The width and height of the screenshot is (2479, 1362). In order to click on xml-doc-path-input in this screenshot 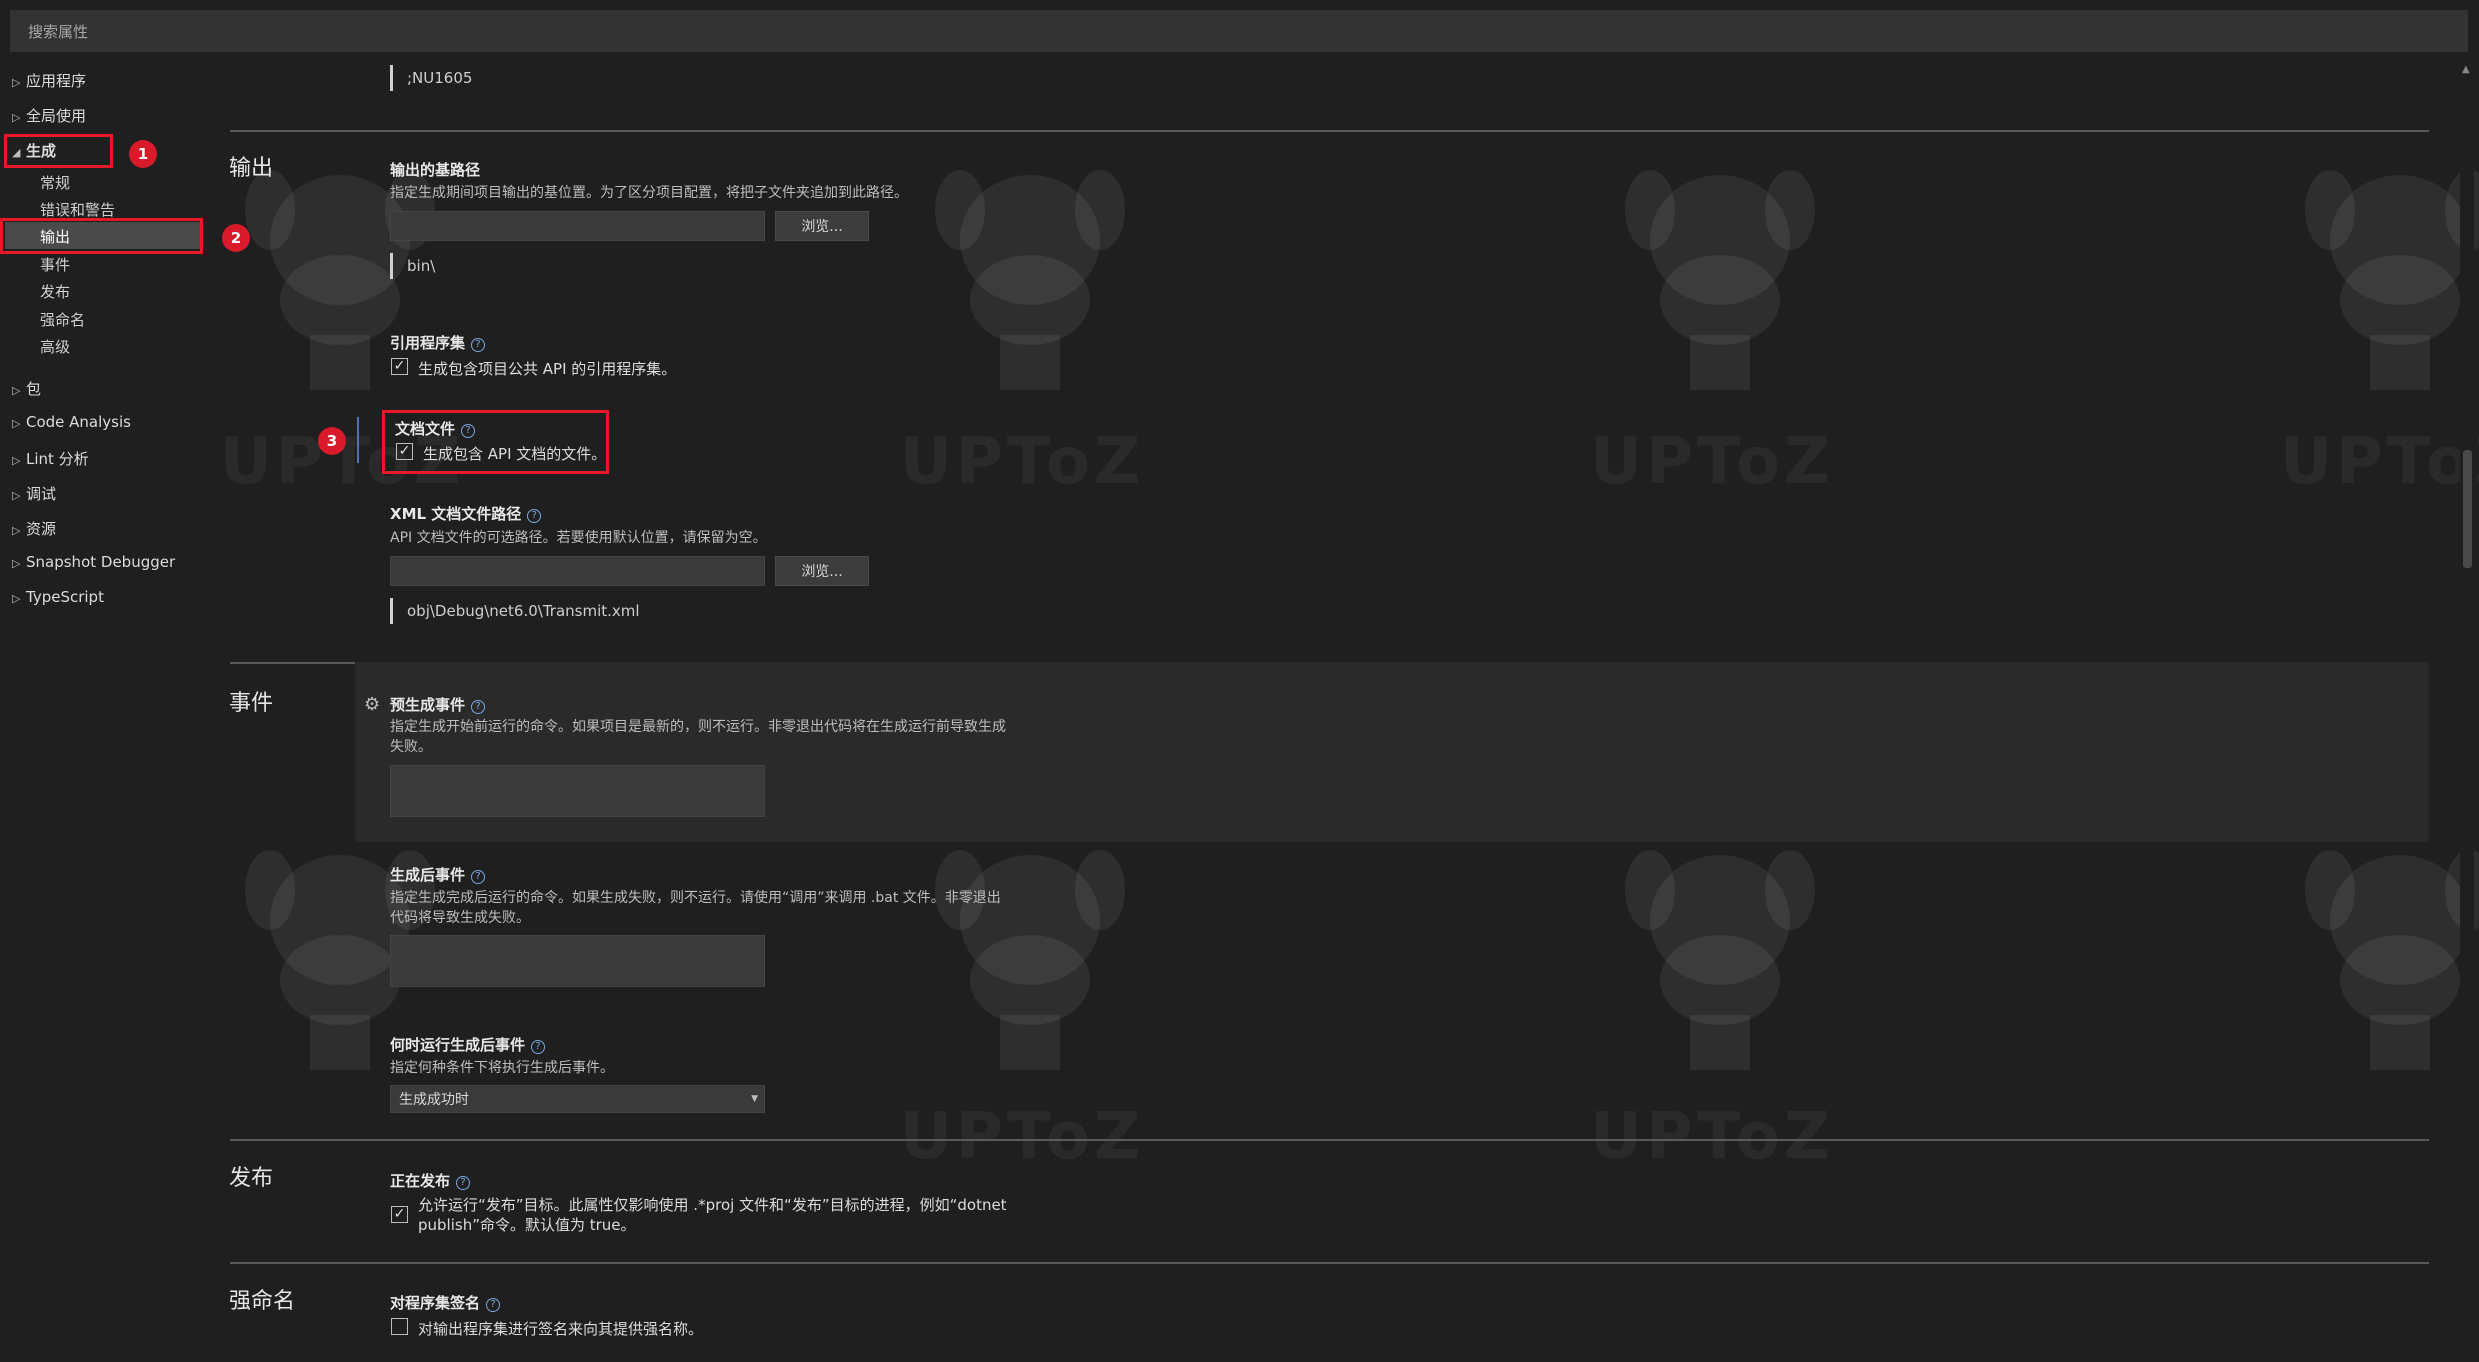, I will do `click(577, 571)`.